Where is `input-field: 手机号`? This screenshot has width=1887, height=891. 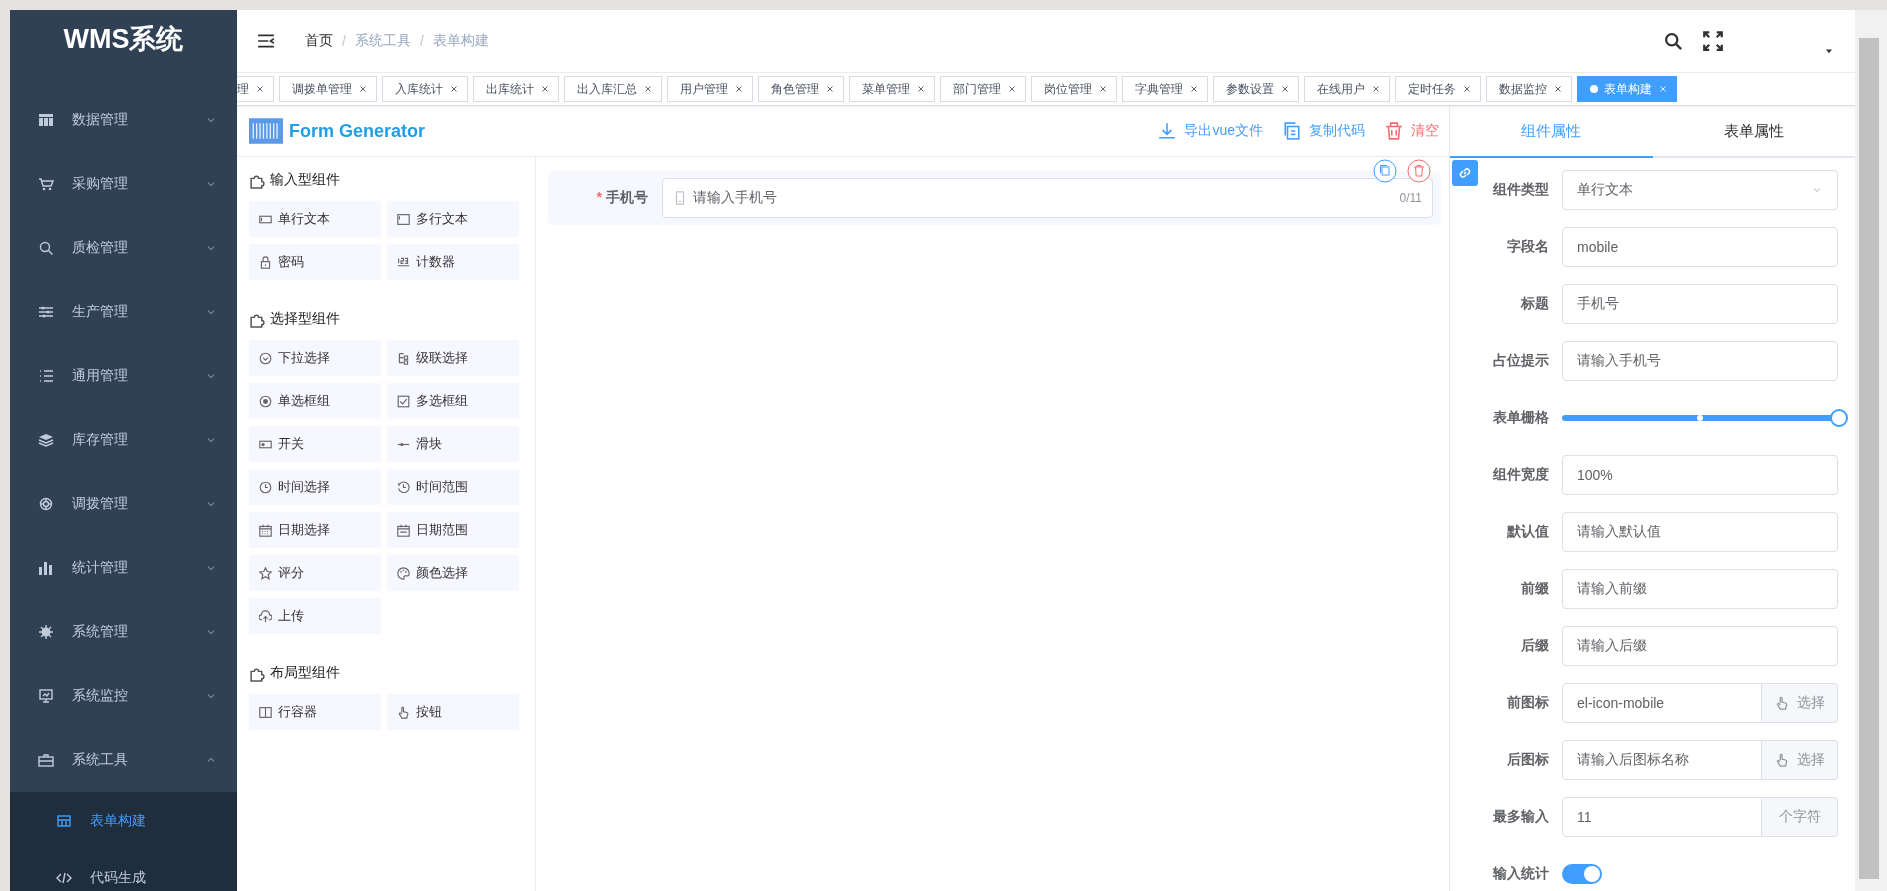
input-field: 手机号 is located at coordinates (1700, 304).